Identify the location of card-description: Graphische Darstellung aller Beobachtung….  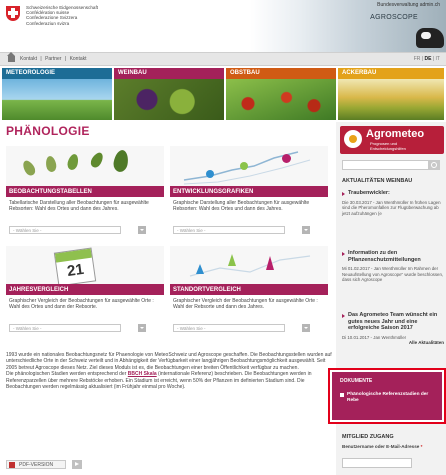
(241, 206).